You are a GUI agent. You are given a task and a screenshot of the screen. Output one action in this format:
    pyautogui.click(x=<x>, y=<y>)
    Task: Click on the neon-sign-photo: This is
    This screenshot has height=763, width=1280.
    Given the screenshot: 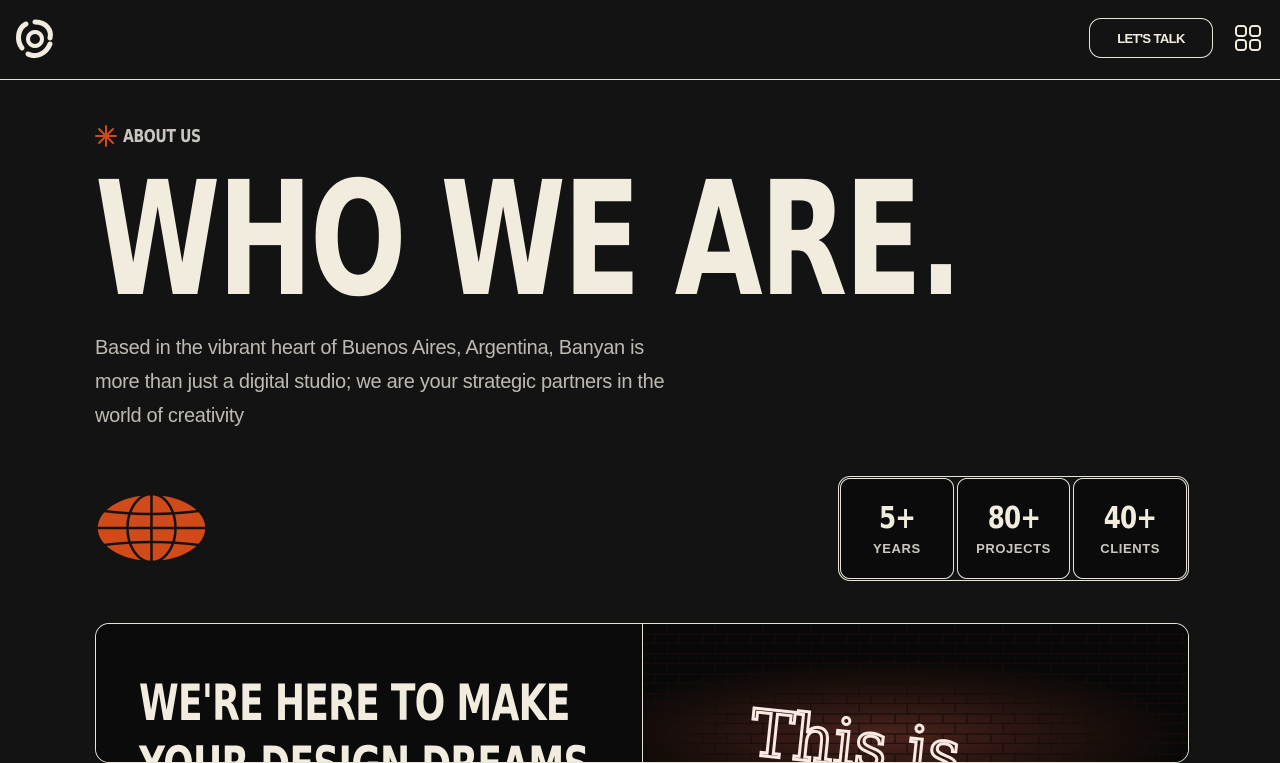 What is the action you would take?
    pyautogui.click(x=915, y=693)
    